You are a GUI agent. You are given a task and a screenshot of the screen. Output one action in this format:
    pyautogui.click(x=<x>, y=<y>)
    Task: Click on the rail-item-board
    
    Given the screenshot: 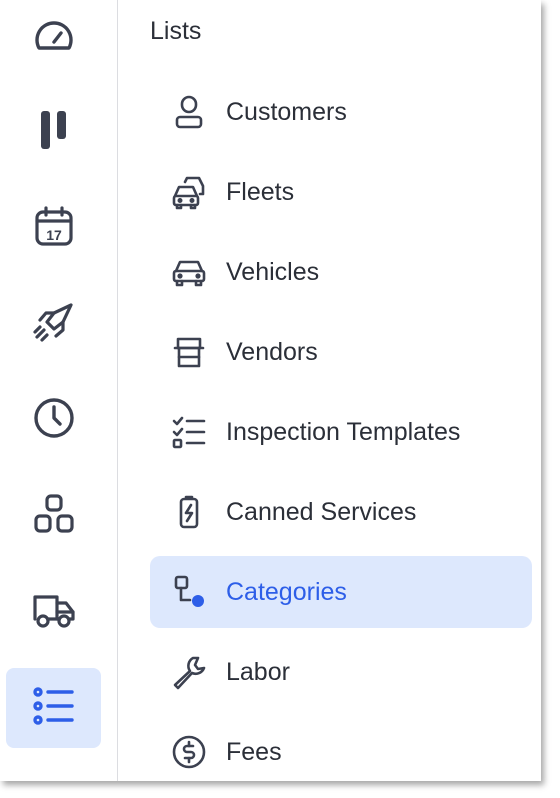 What is the action you would take?
    pyautogui.click(x=53, y=132)
    